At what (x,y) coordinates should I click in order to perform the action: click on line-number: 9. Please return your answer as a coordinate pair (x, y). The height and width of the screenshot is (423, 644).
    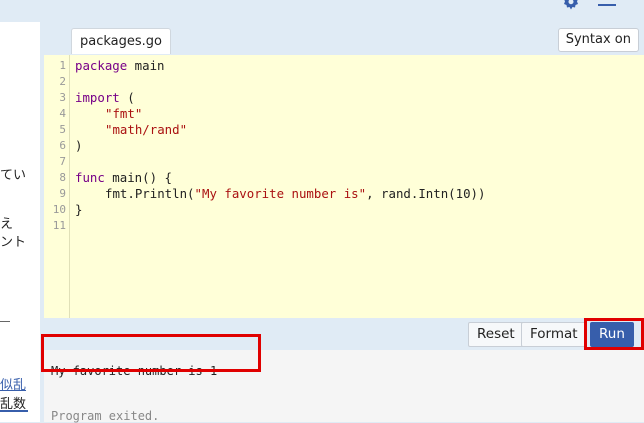
    Looking at the image, I should click on (62, 193).